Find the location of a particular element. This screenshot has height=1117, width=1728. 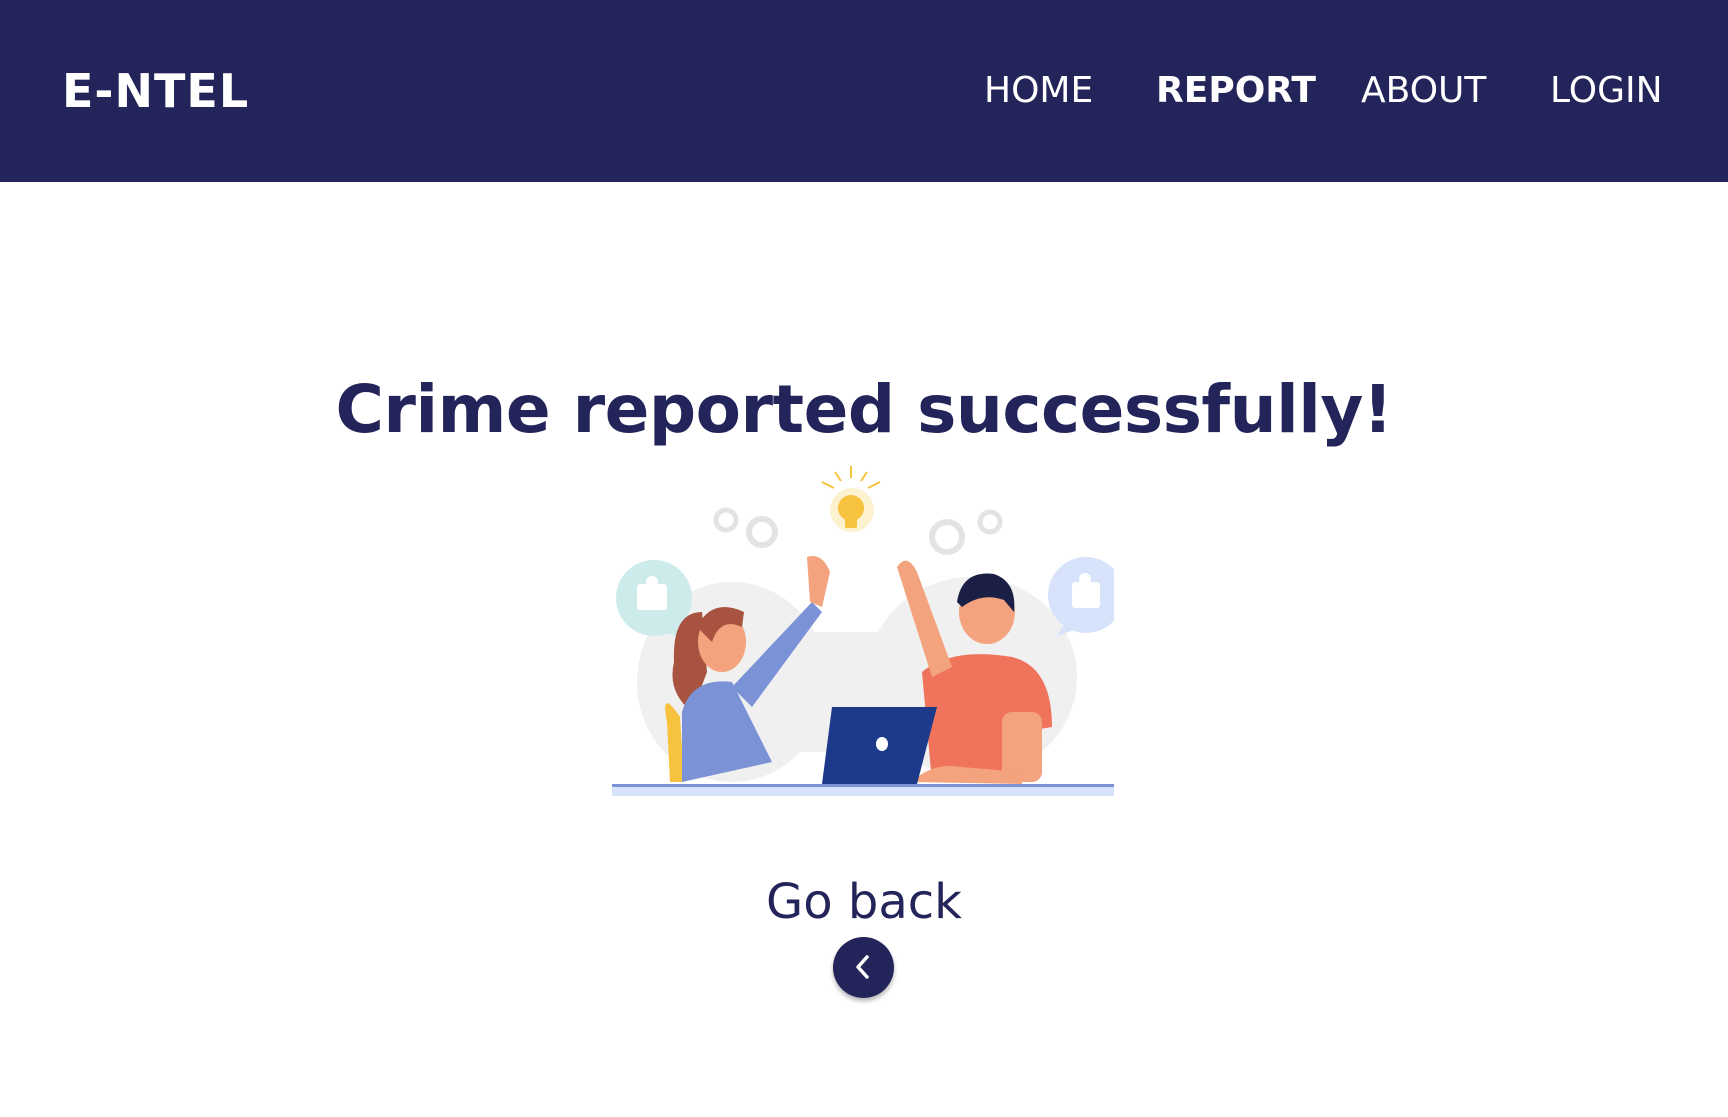

go-back-label: Go back is located at coordinates (864, 902).